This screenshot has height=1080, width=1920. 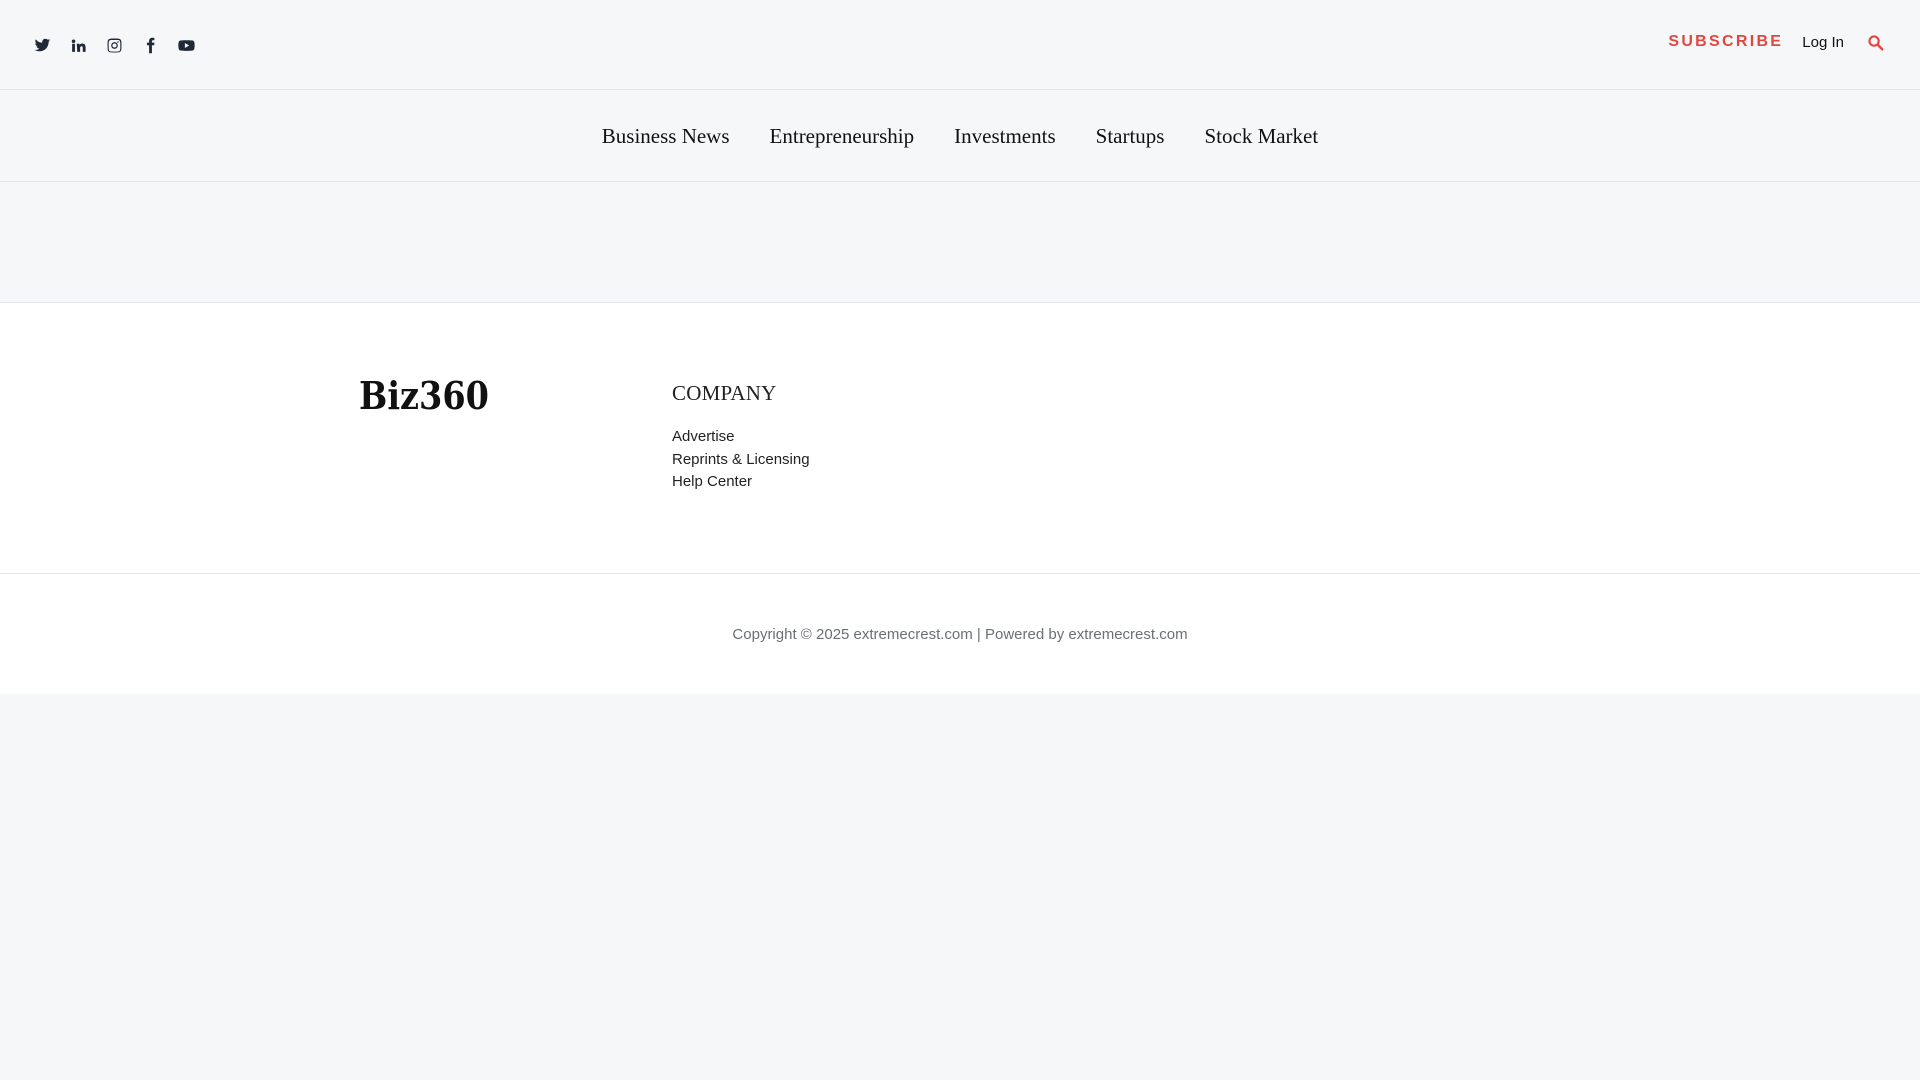 What do you see at coordinates (1261, 135) in the screenshot?
I see `nav-item-stock-market: Stock Market` at bounding box center [1261, 135].